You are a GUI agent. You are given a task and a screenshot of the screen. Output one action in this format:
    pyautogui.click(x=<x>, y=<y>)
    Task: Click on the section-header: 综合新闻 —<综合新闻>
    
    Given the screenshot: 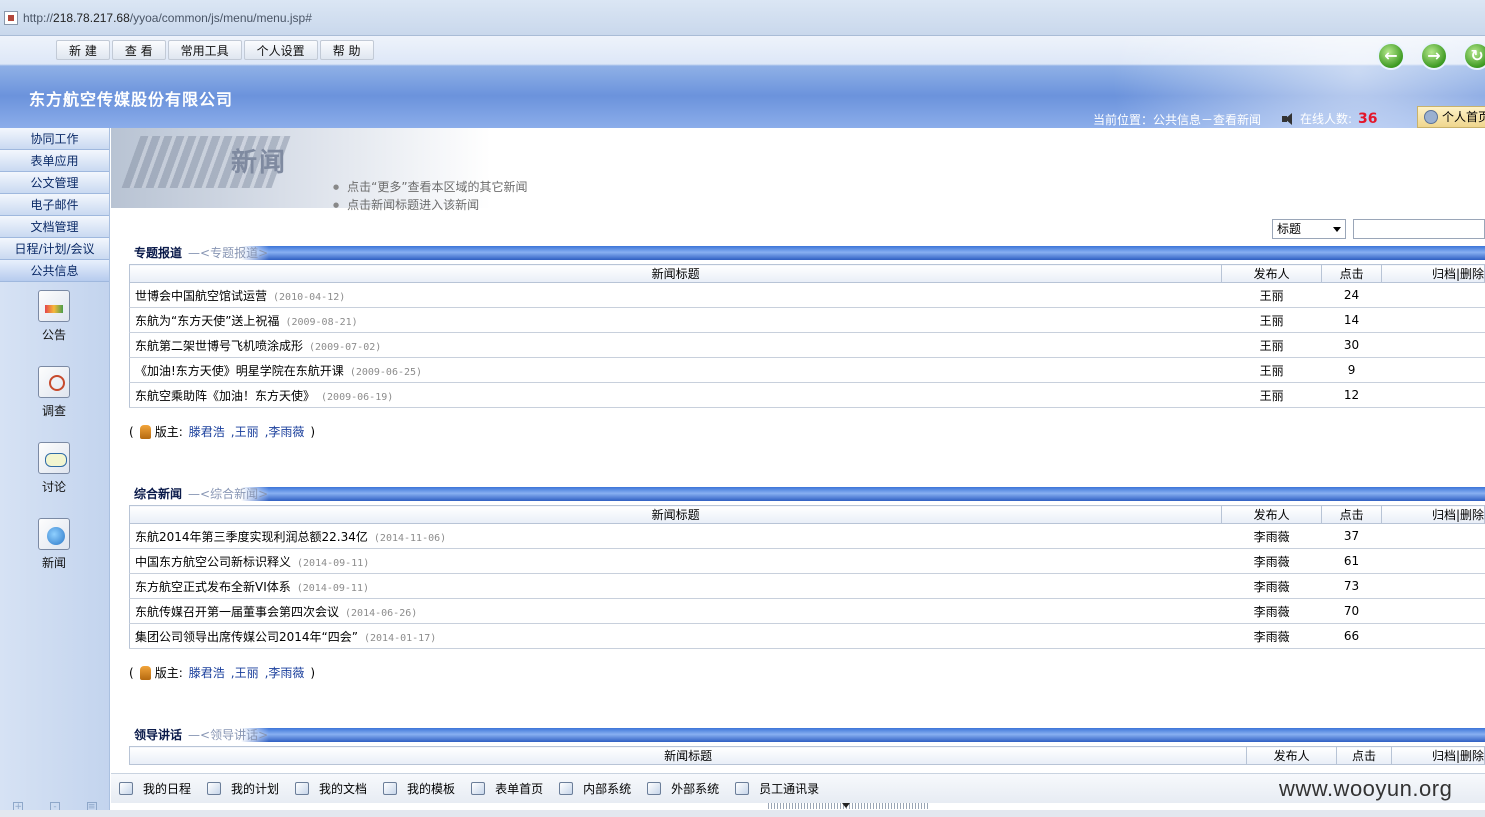 What is the action you would take?
    pyautogui.click(x=807, y=494)
    